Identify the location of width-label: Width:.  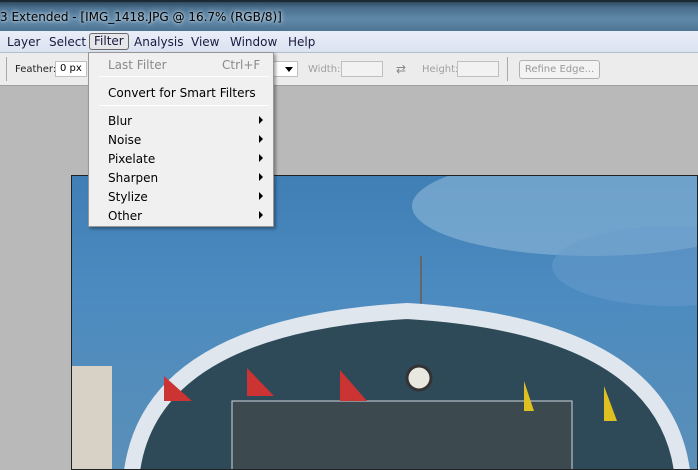
(324, 69).